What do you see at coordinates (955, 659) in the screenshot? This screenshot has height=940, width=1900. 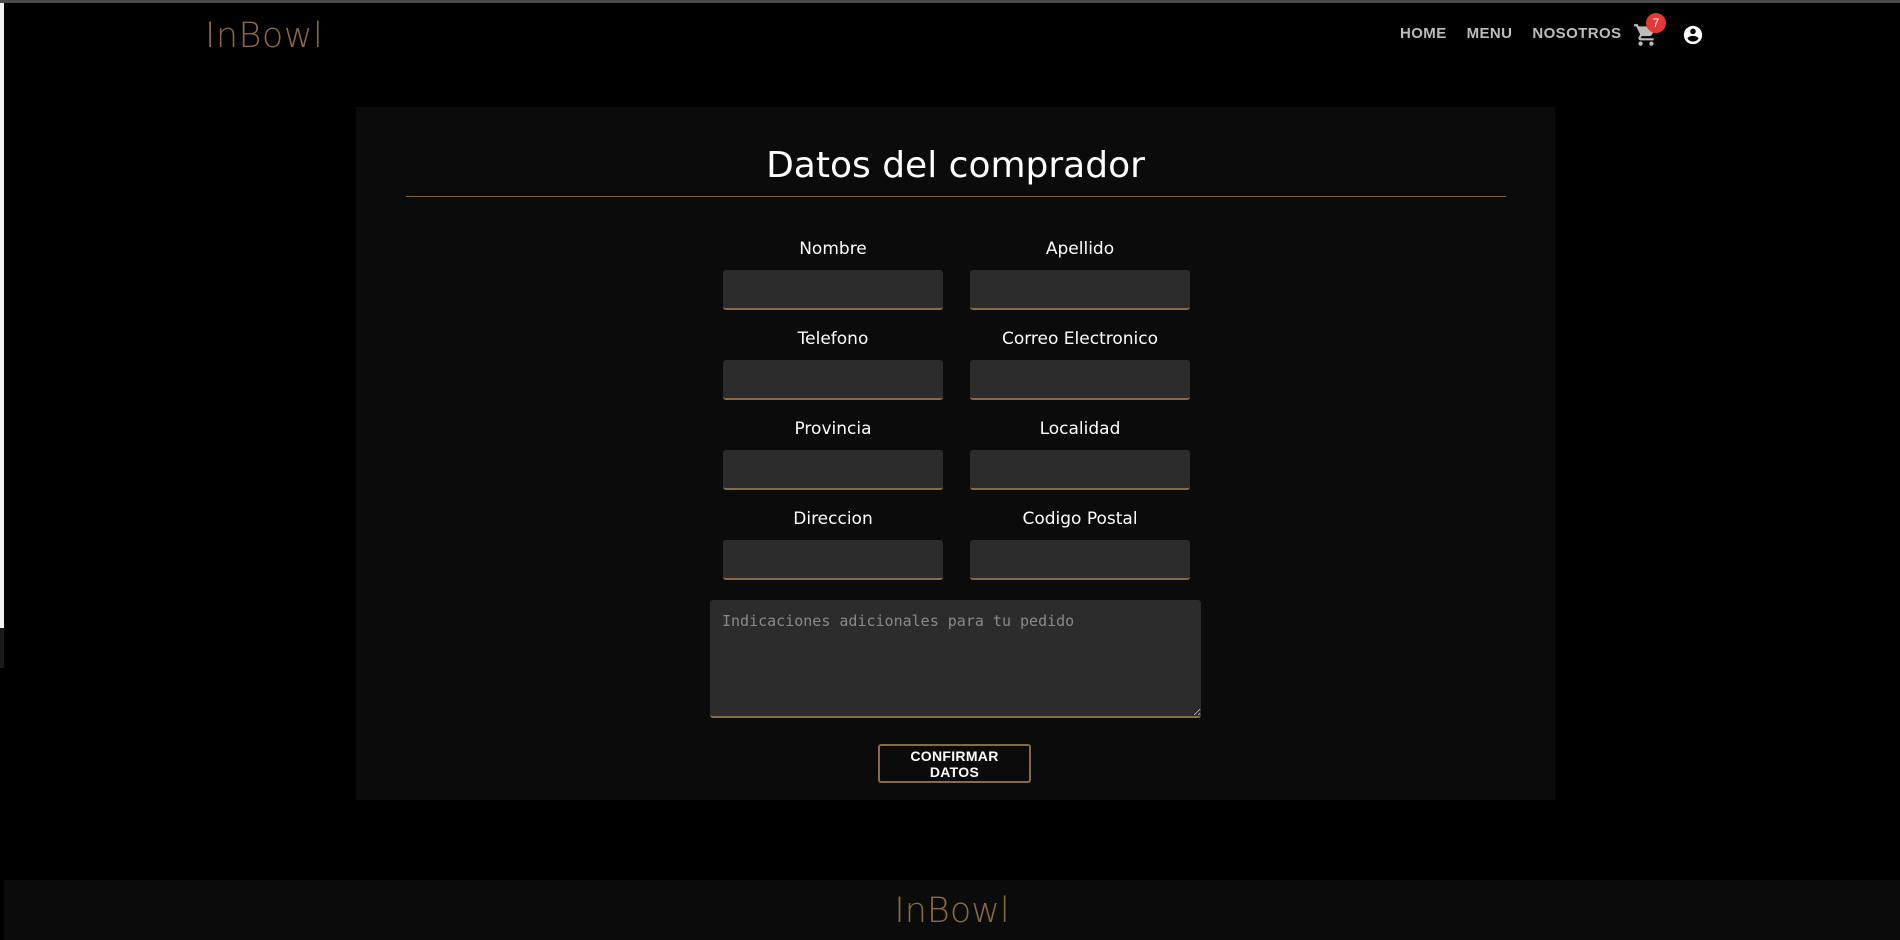 I see `notes-textarea` at bounding box center [955, 659].